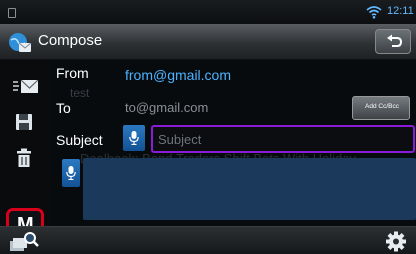 The width and height of the screenshot is (416, 254). I want to click on save-icon, so click(24, 122).